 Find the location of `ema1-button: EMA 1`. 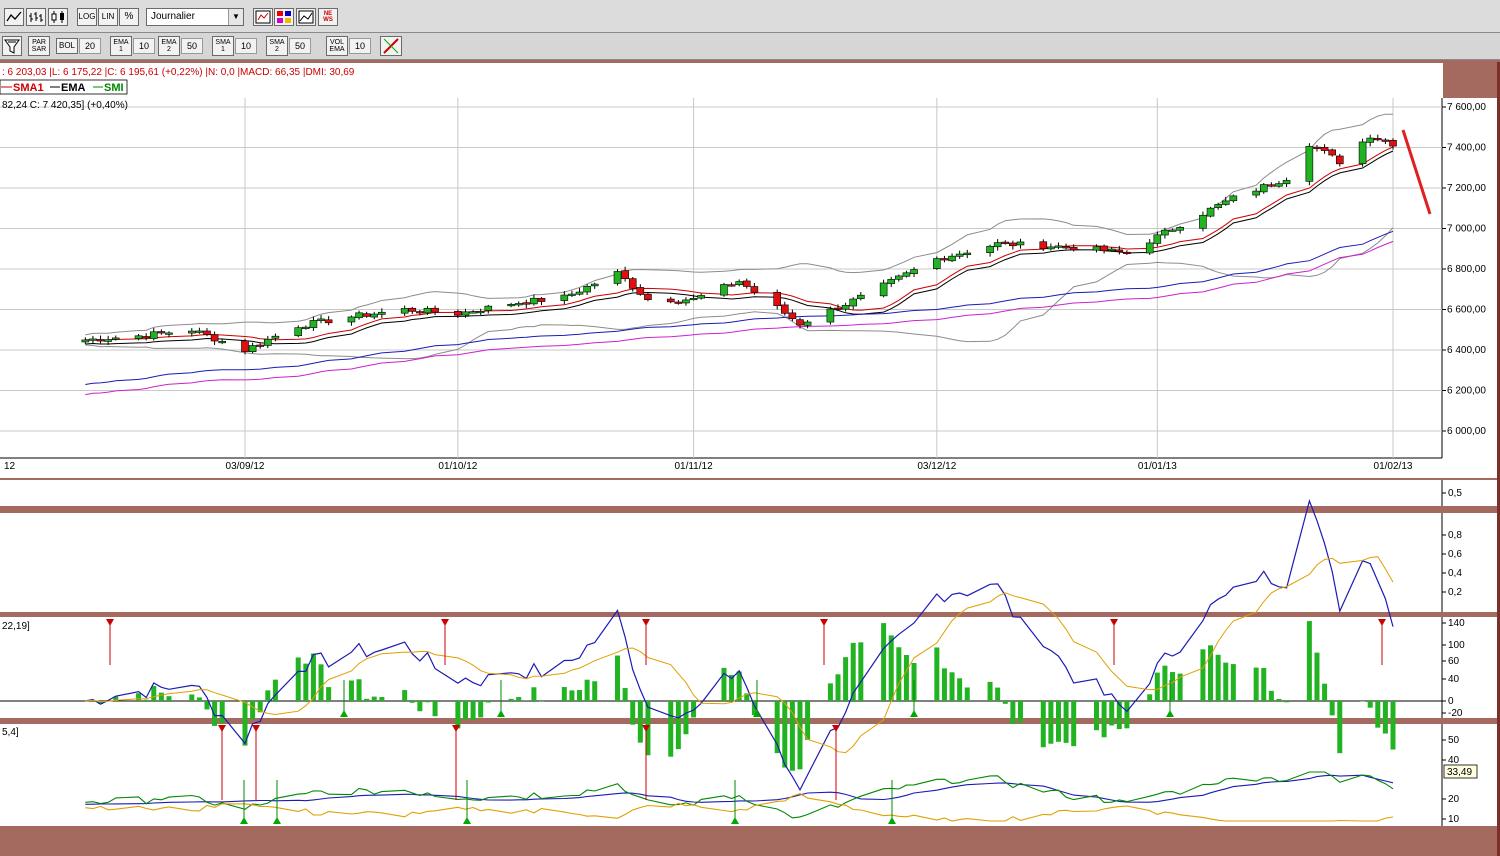

ema1-button: EMA 1 is located at coordinates (121, 46).